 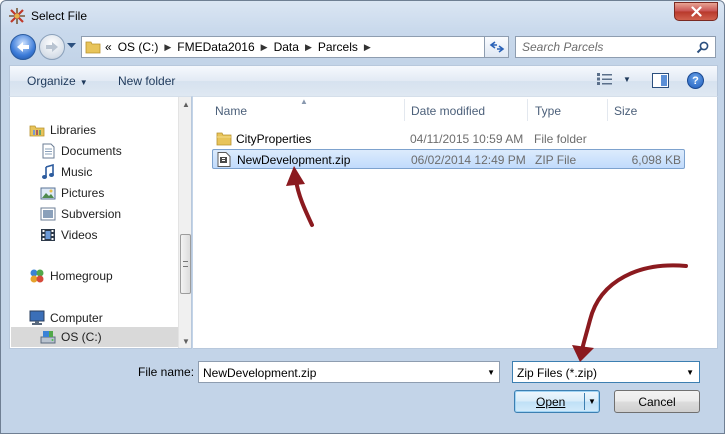 What do you see at coordinates (604, 79) in the screenshot?
I see `view-details-icon` at bounding box center [604, 79].